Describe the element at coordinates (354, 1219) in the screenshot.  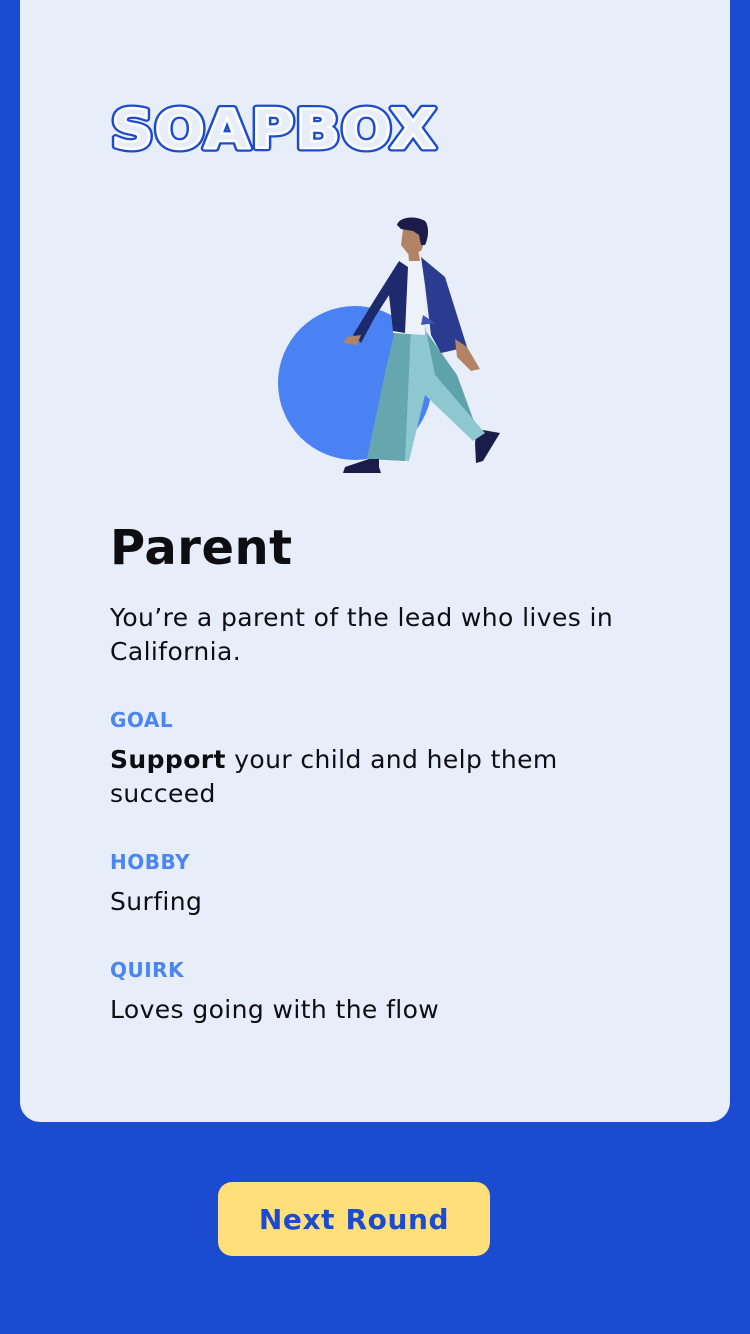
I see `next-round-button: Next Round` at that location.